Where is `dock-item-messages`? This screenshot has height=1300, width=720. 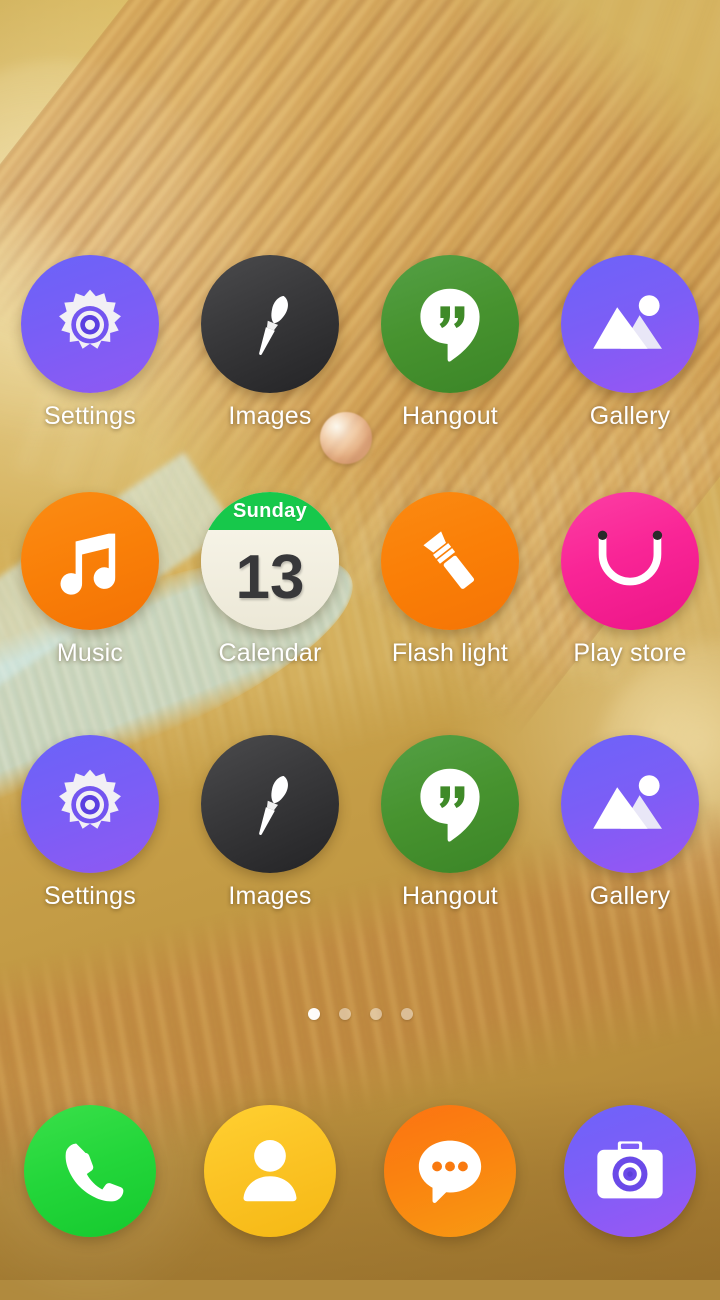 dock-item-messages is located at coordinates (450, 1171).